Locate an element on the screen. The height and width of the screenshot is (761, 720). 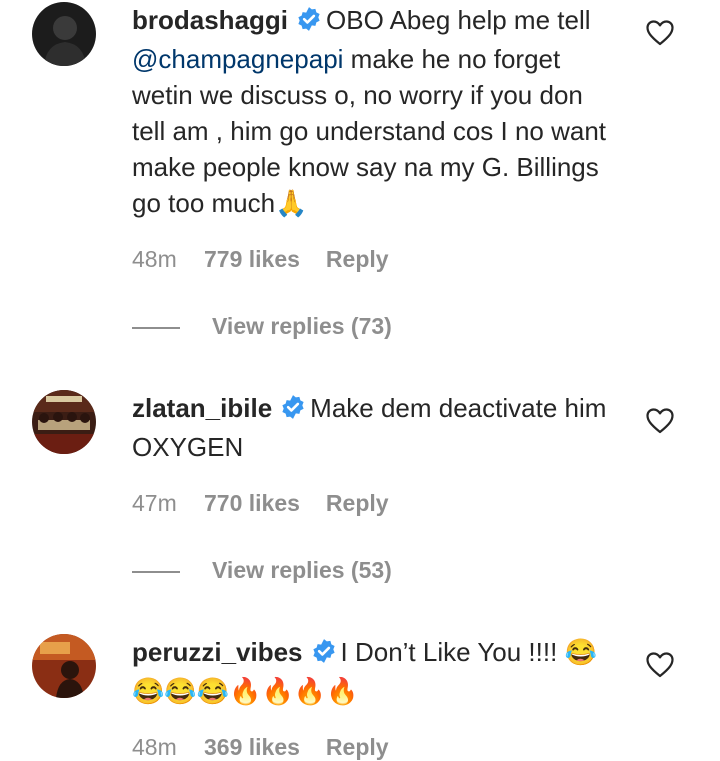
view-replies-button: View replies (73) is located at coordinates (262, 326).